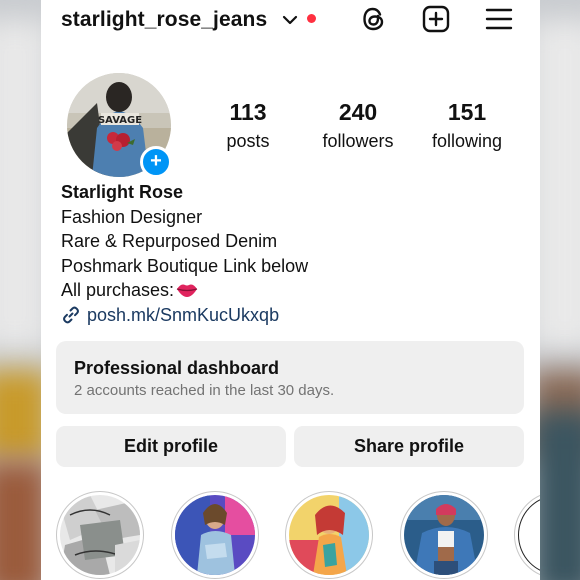 This screenshot has width=580, height=580. What do you see at coordinates (118, 290) in the screenshot?
I see `bio-line: All purchases:` at bounding box center [118, 290].